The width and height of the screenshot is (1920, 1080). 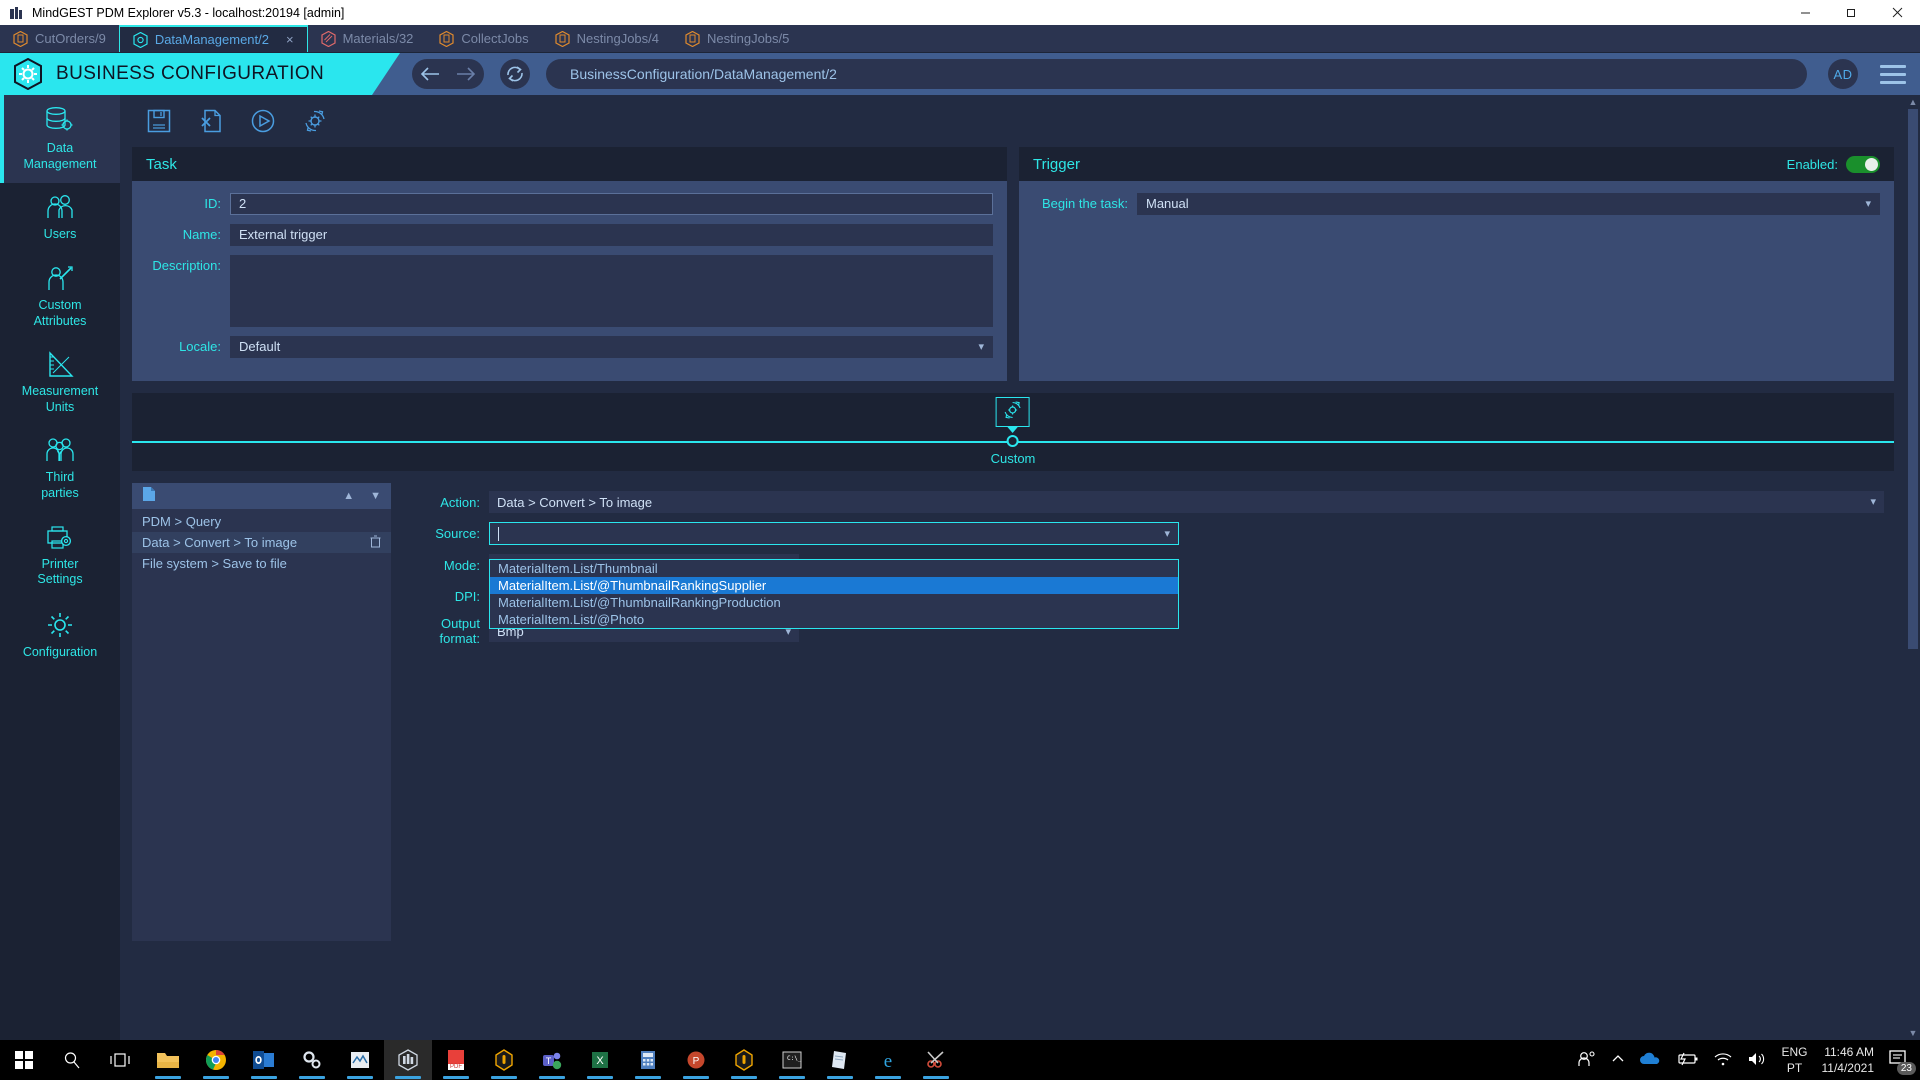 What do you see at coordinates (375, 543) in the screenshot?
I see `trash-icon` at bounding box center [375, 543].